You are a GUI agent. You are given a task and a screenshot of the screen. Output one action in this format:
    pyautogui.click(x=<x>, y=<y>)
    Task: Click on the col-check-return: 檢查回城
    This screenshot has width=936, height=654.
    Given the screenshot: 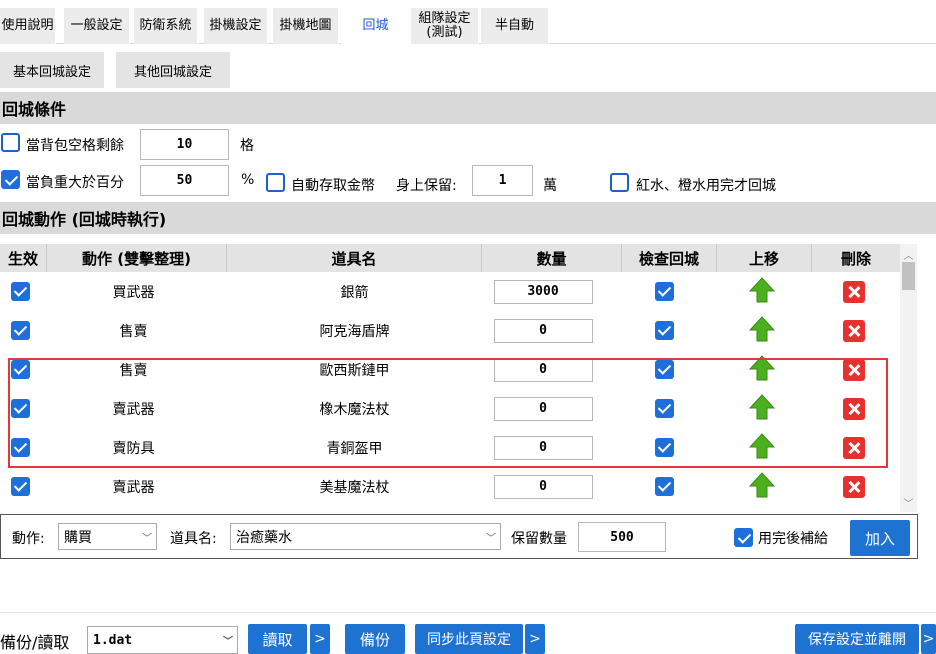 What is the action you would take?
    pyautogui.click(x=669, y=258)
    